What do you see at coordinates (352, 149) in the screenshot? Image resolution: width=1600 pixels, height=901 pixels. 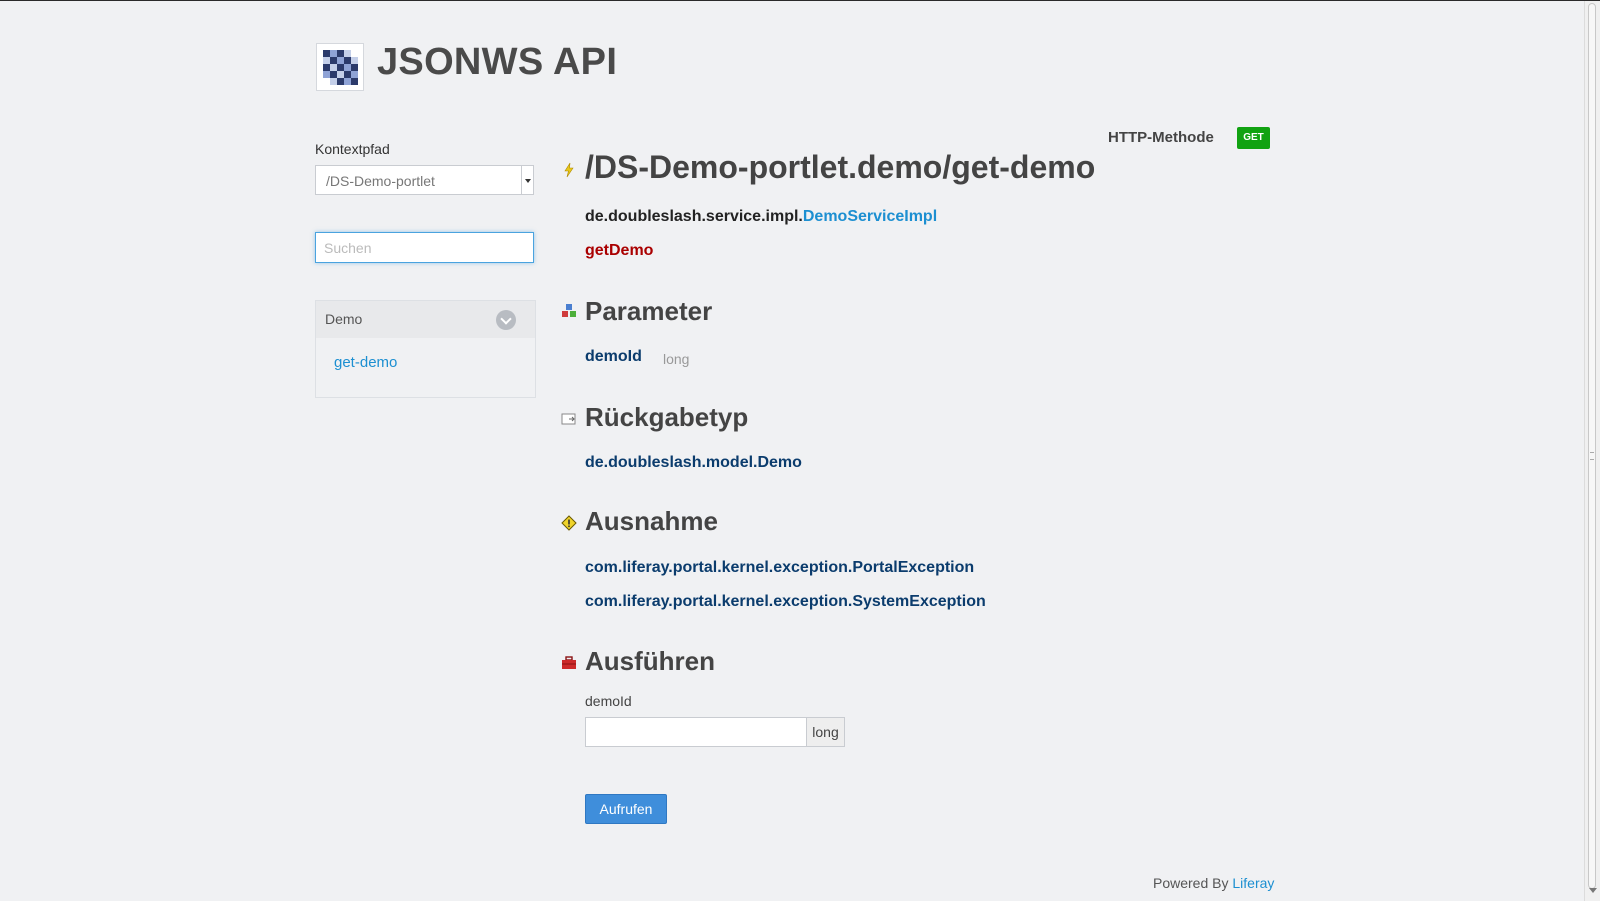 I see `context-path-label: Kontextpfad` at bounding box center [352, 149].